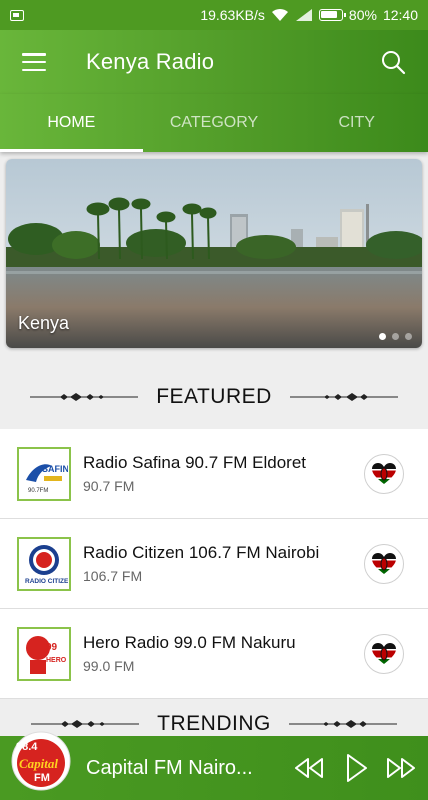  I want to click on svg-text: 98.4, so click(27, 747).